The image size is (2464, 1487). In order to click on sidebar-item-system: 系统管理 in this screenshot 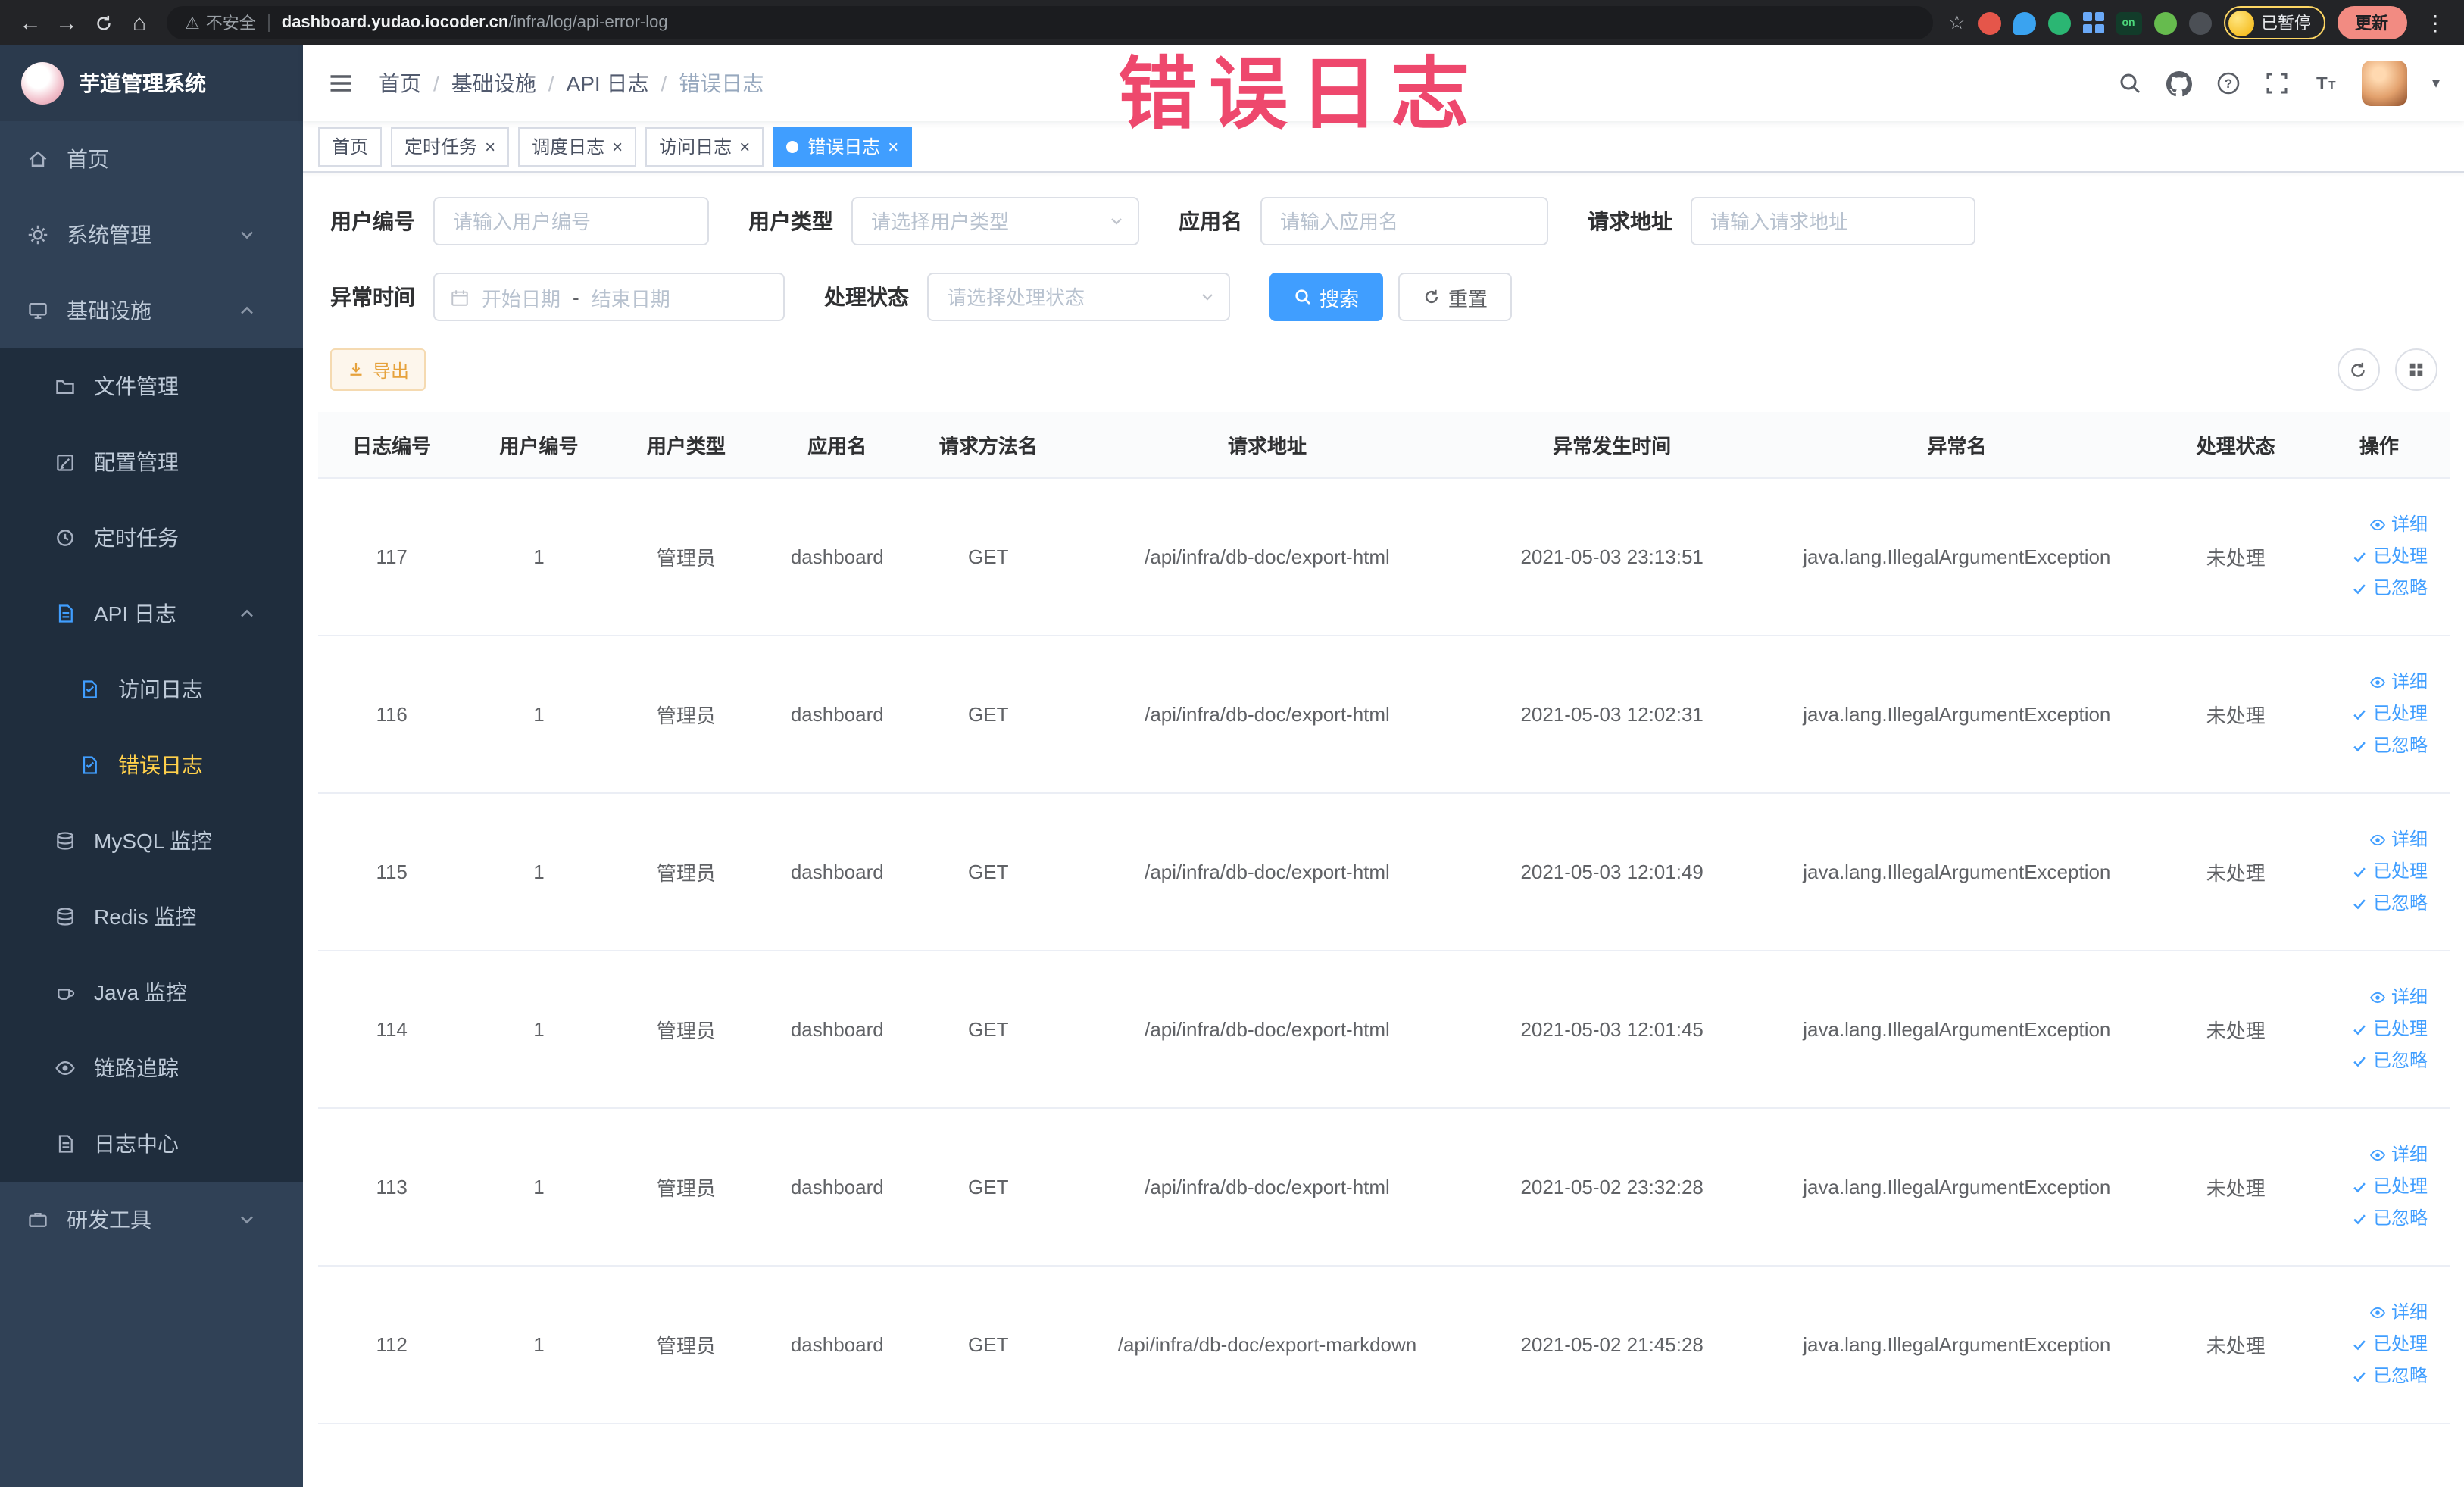, I will do `click(151, 235)`.